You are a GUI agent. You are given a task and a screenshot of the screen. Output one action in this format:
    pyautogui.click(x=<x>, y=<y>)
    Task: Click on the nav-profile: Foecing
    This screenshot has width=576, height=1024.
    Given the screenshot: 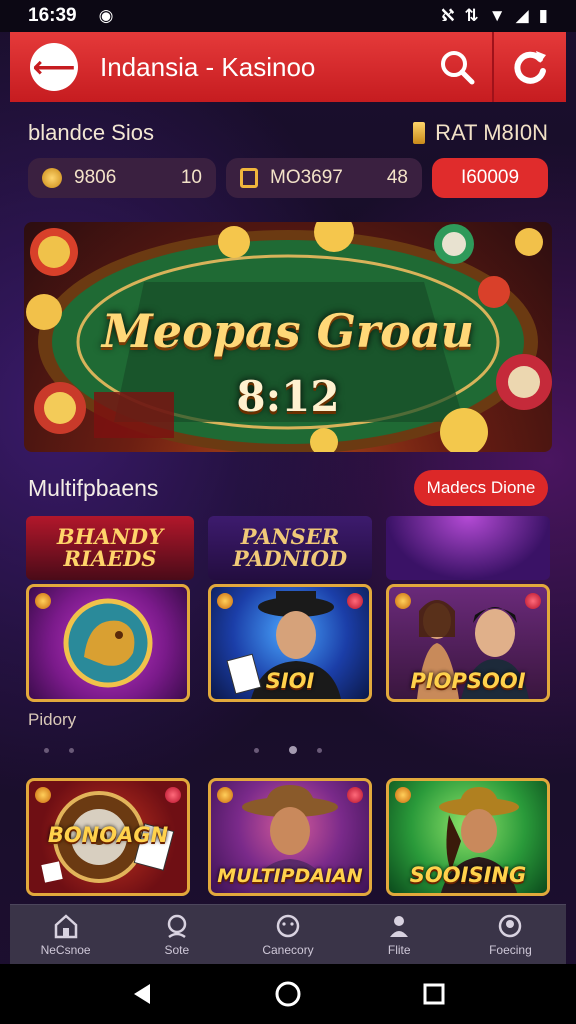 What is the action you would take?
    pyautogui.click(x=510, y=934)
    